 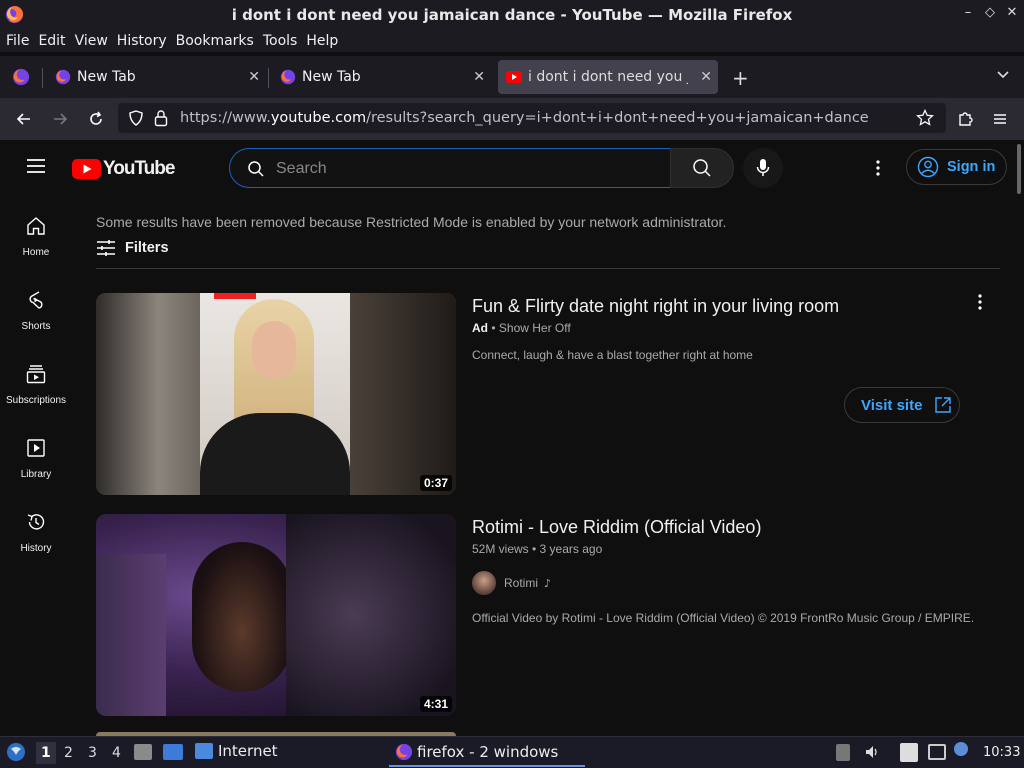 I want to click on sidebar-item-home: Home, so click(x=36, y=233).